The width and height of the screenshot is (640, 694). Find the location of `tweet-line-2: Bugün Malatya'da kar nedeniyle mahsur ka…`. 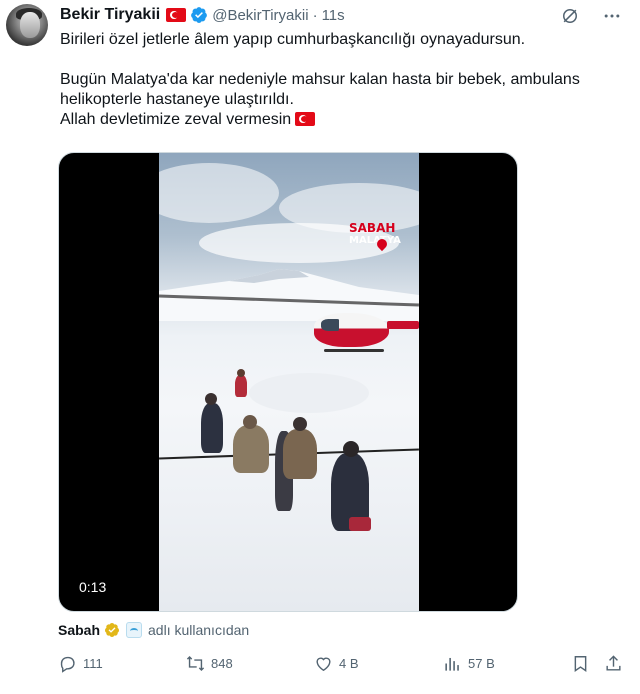

tweet-line-2: Bugün Malatya'da kar nedeniyle mahsur ka… is located at coordinates (320, 89).